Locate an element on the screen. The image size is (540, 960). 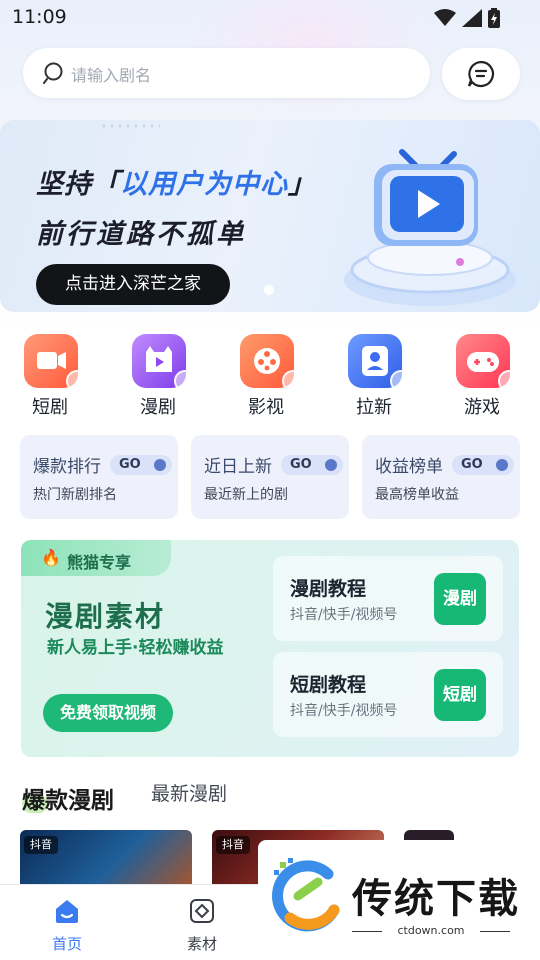
banner-line2: 前行道路不孤单 is located at coordinates (141, 234).